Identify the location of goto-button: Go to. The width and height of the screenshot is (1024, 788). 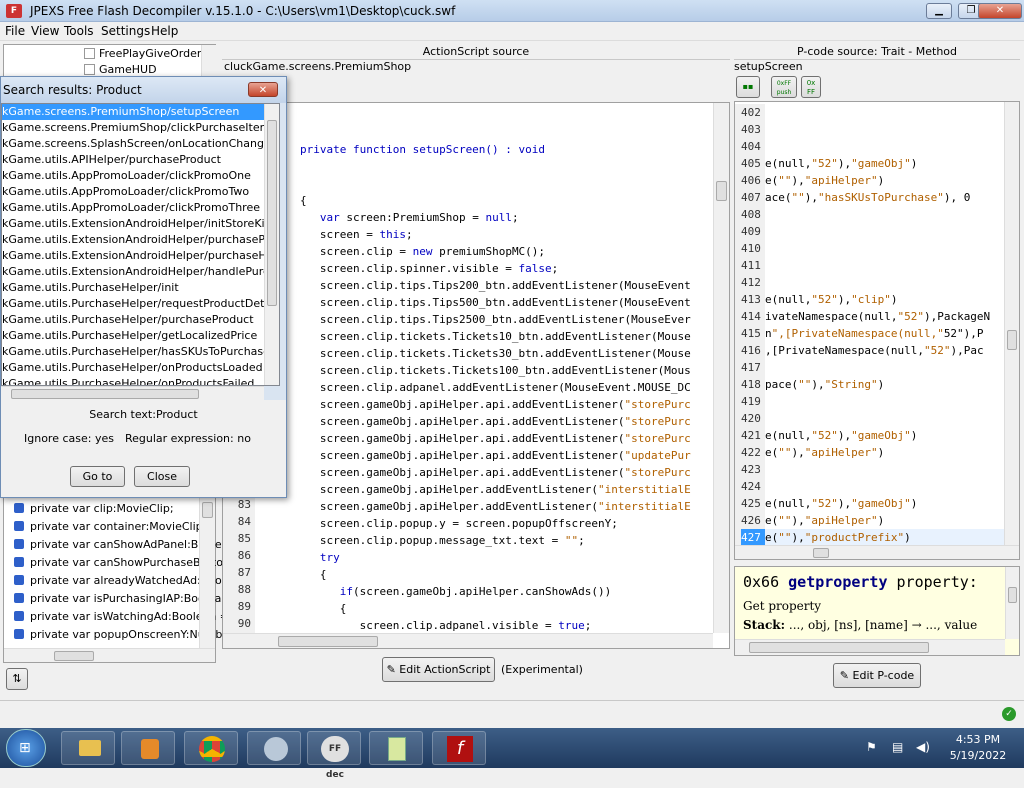
(97, 476).